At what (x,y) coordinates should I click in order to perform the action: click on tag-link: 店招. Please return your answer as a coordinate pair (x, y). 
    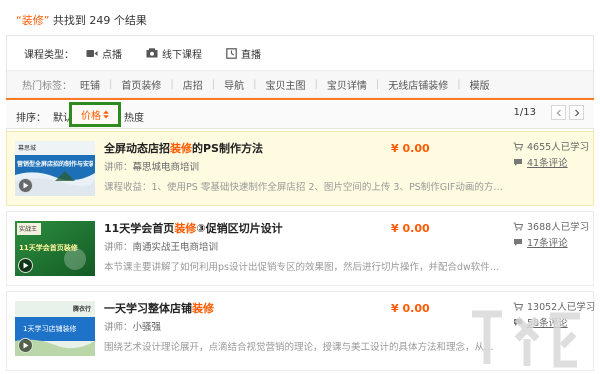
    Looking at the image, I should click on (193, 84).